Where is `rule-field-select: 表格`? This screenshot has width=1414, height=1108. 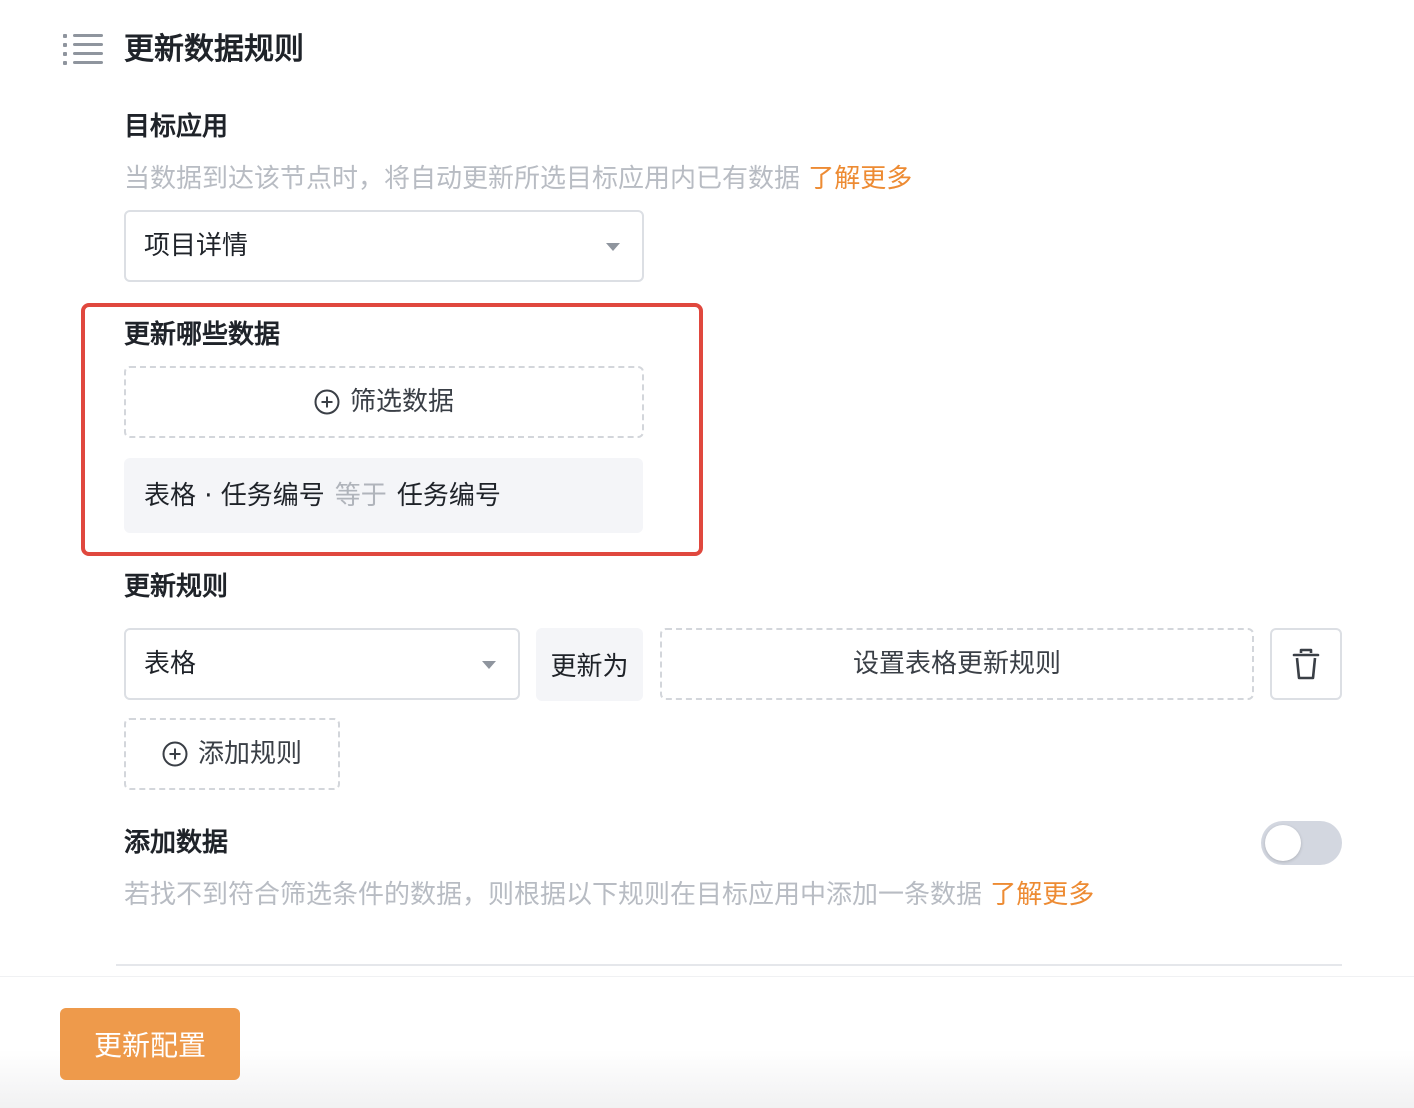 rule-field-select: 表格 is located at coordinates (322, 664).